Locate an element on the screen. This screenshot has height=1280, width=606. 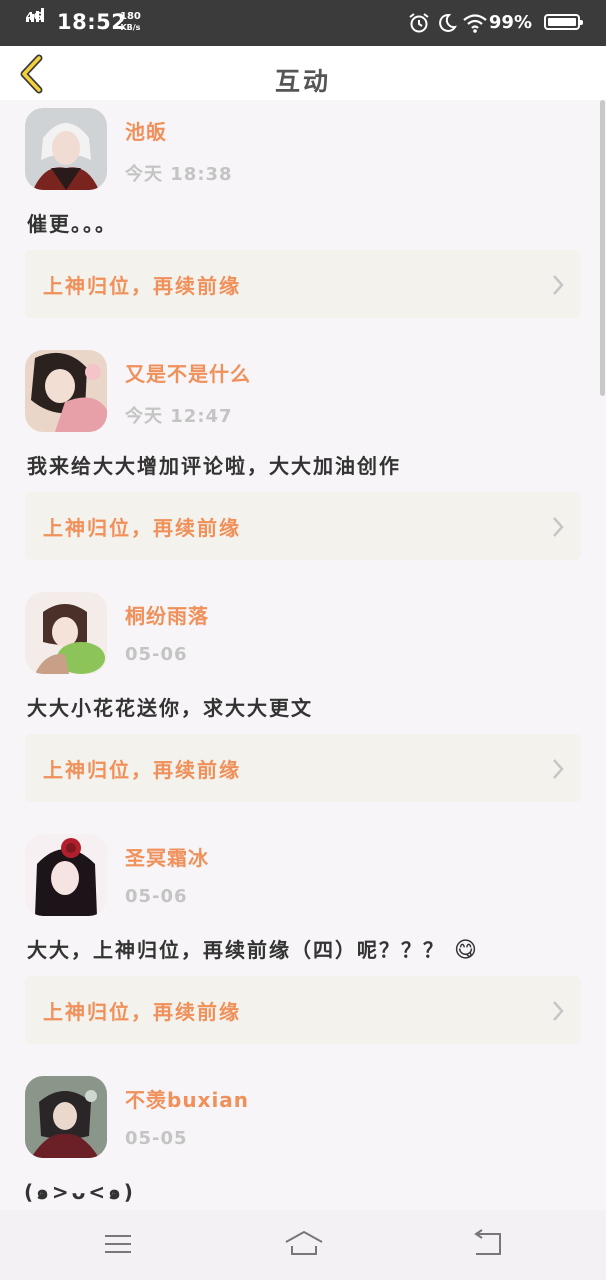
scrollbar is located at coordinates (602, 248).